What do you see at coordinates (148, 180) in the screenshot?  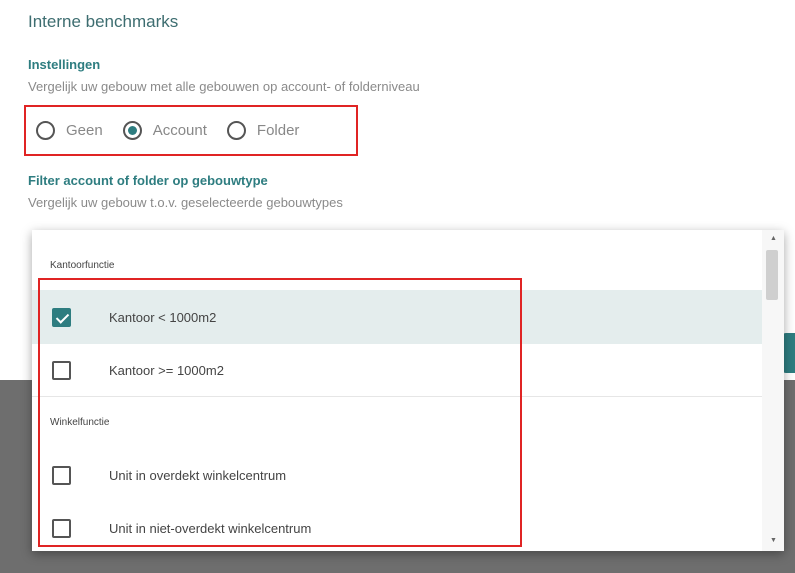 I see `filter-title: Filter account of folder op gebouwtype` at bounding box center [148, 180].